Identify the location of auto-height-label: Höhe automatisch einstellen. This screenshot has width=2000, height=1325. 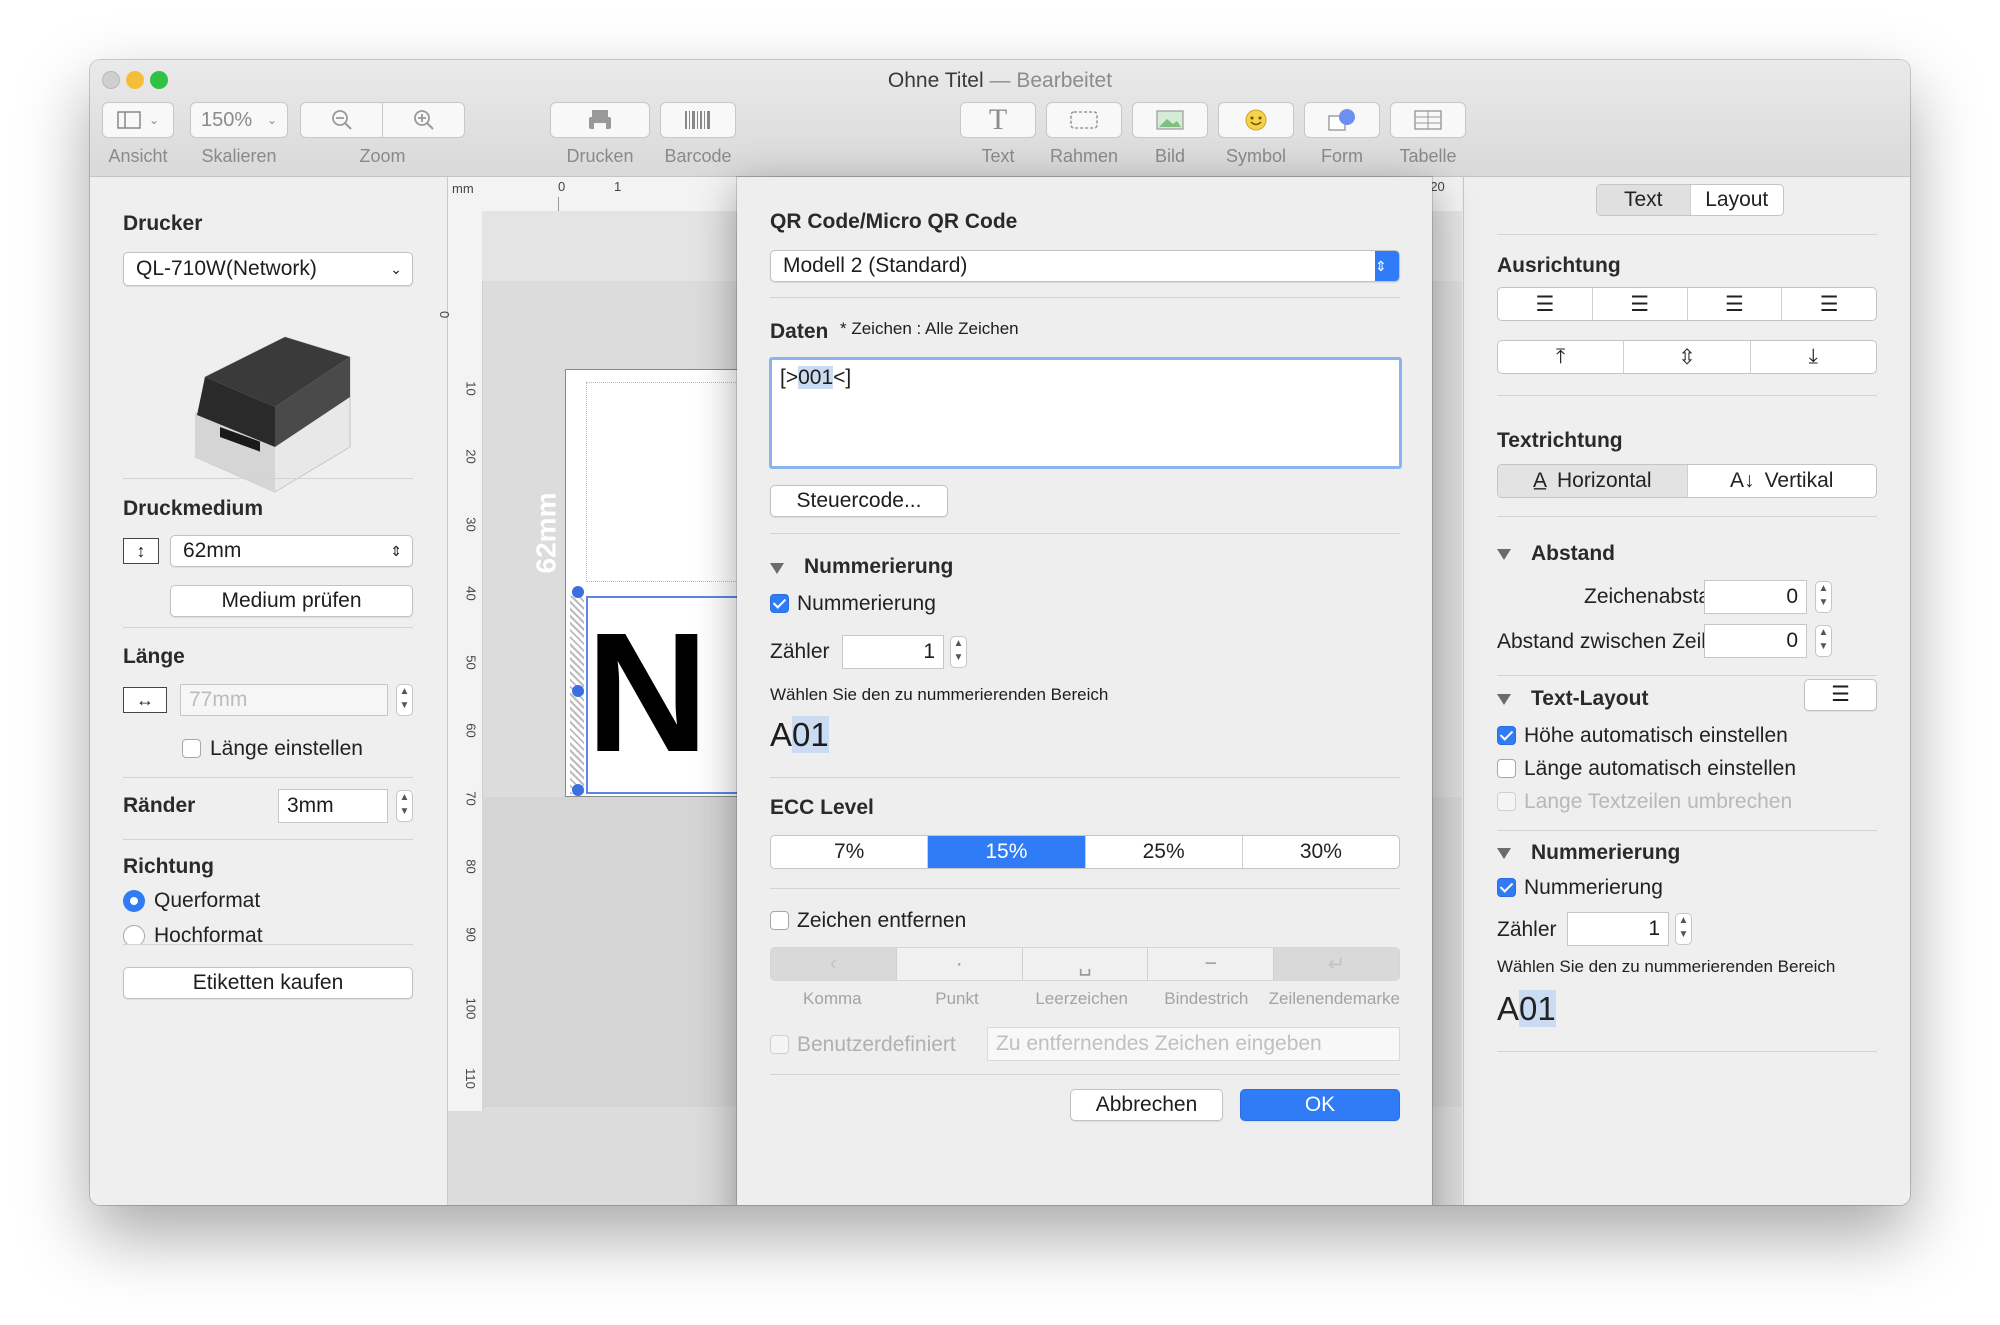
(1656, 735).